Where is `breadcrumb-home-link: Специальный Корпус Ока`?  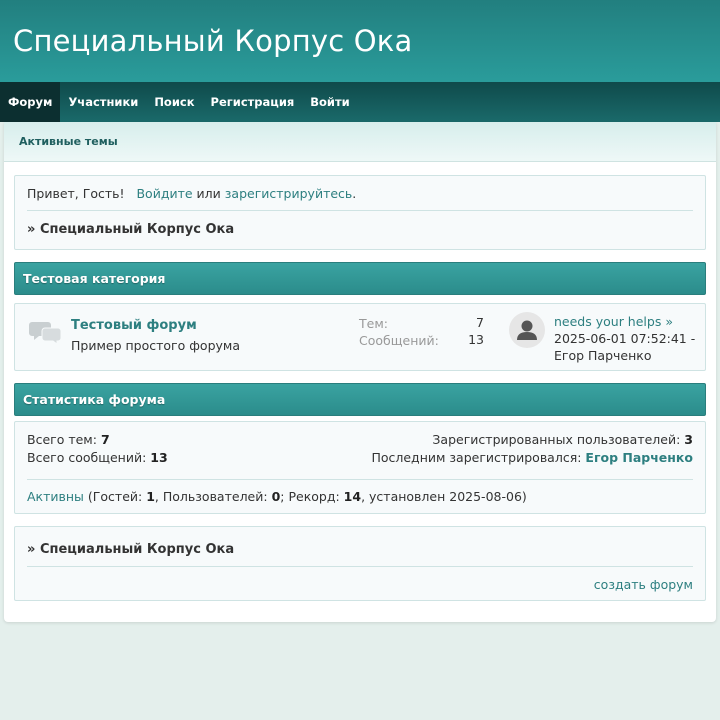 breadcrumb-home-link: Специальный Корпус Ока is located at coordinates (137, 229).